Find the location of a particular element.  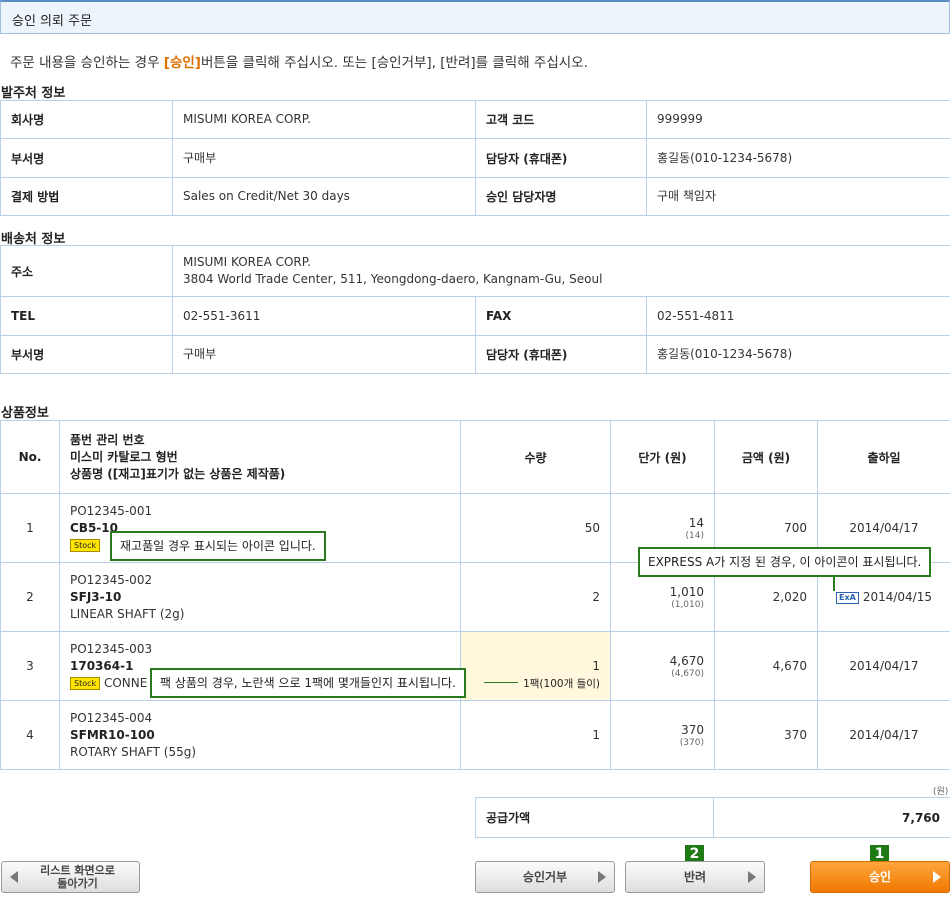

row-qty: 2 is located at coordinates (535, 597).